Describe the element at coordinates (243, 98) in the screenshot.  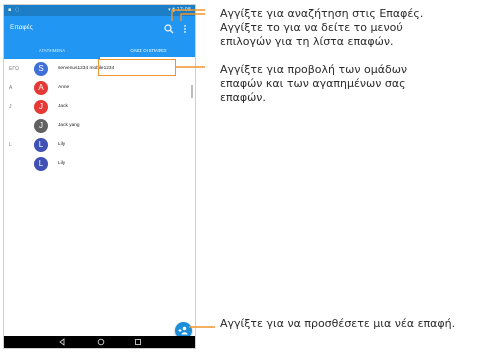
I see `annotation-groups-line-3: επαφών.` at that location.